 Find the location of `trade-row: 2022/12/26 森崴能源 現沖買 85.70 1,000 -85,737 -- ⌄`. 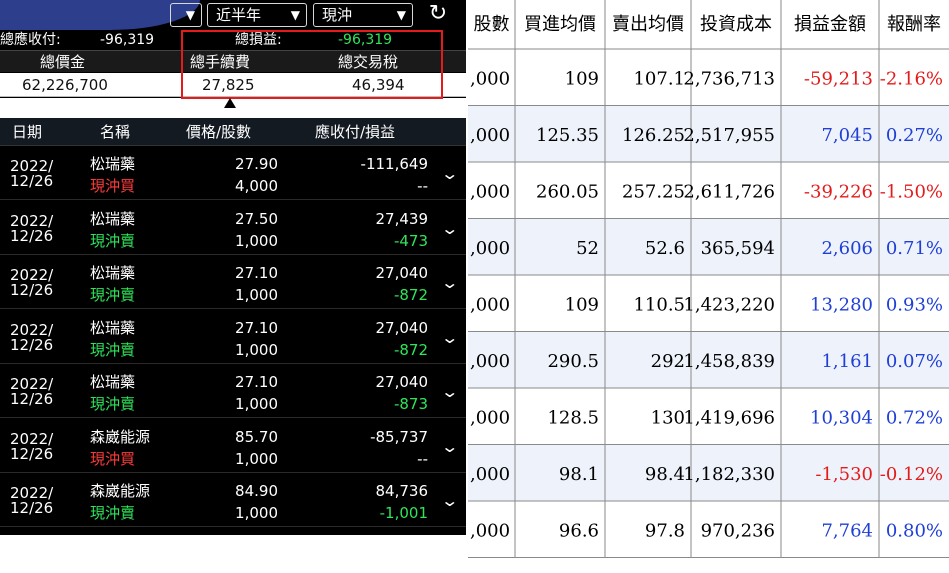

trade-row: 2022/12/26 森崴能源 現沖買 85.70 1,000 -85,737 -- ⌄ is located at coordinates (233, 446).